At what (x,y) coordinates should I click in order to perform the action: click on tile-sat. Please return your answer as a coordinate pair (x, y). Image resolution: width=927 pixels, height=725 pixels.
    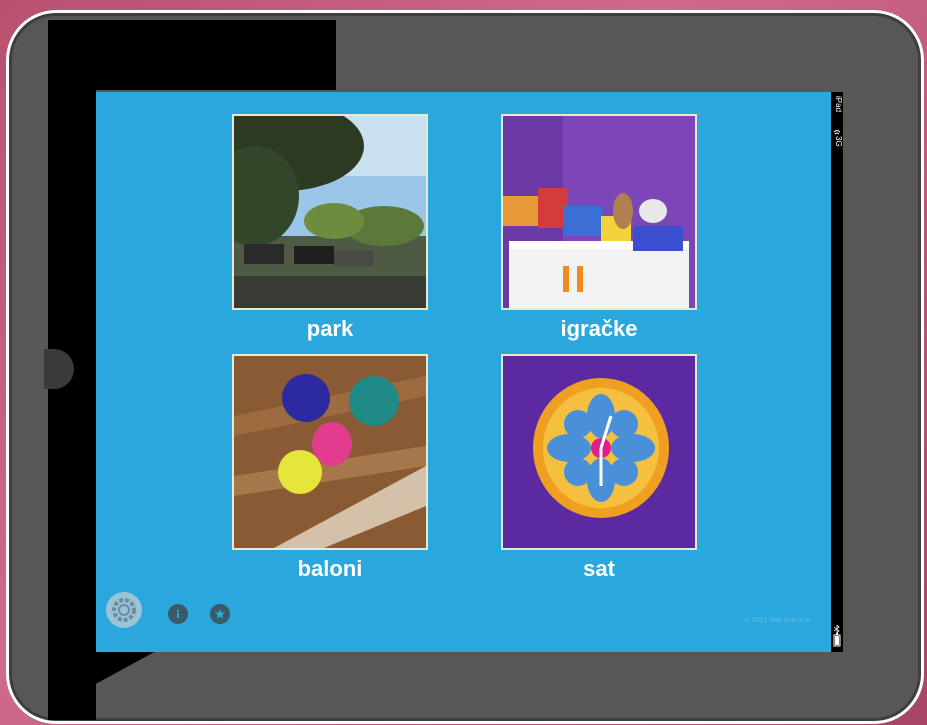
    Looking at the image, I should click on (599, 452).